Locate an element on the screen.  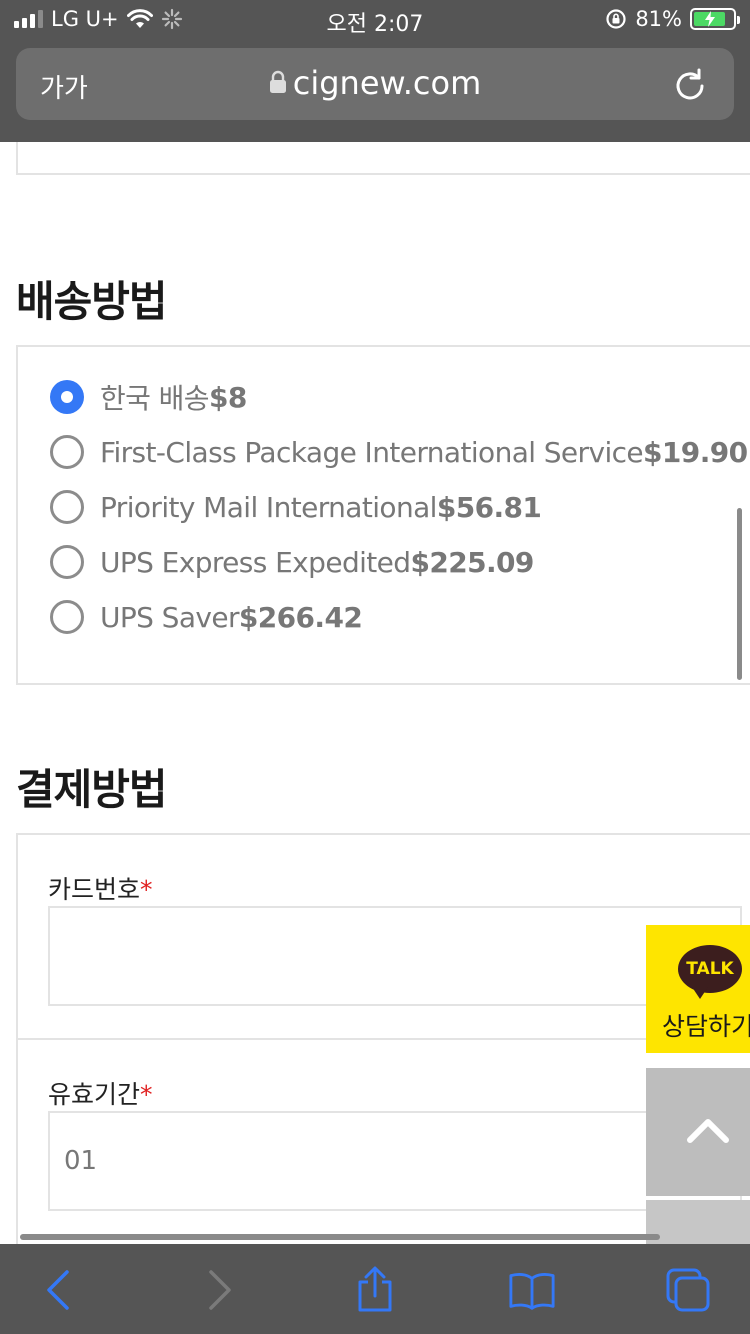
share-icon is located at coordinates (375, 1289).